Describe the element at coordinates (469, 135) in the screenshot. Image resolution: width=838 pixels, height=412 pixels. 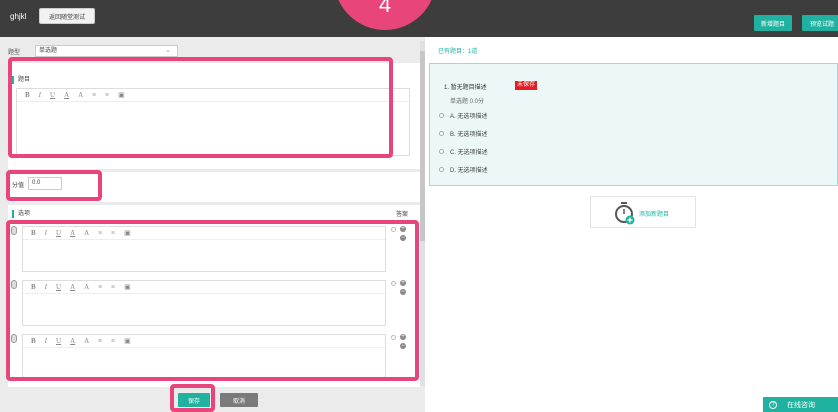
I see `preview-option-label: B. 无选项描述` at that location.